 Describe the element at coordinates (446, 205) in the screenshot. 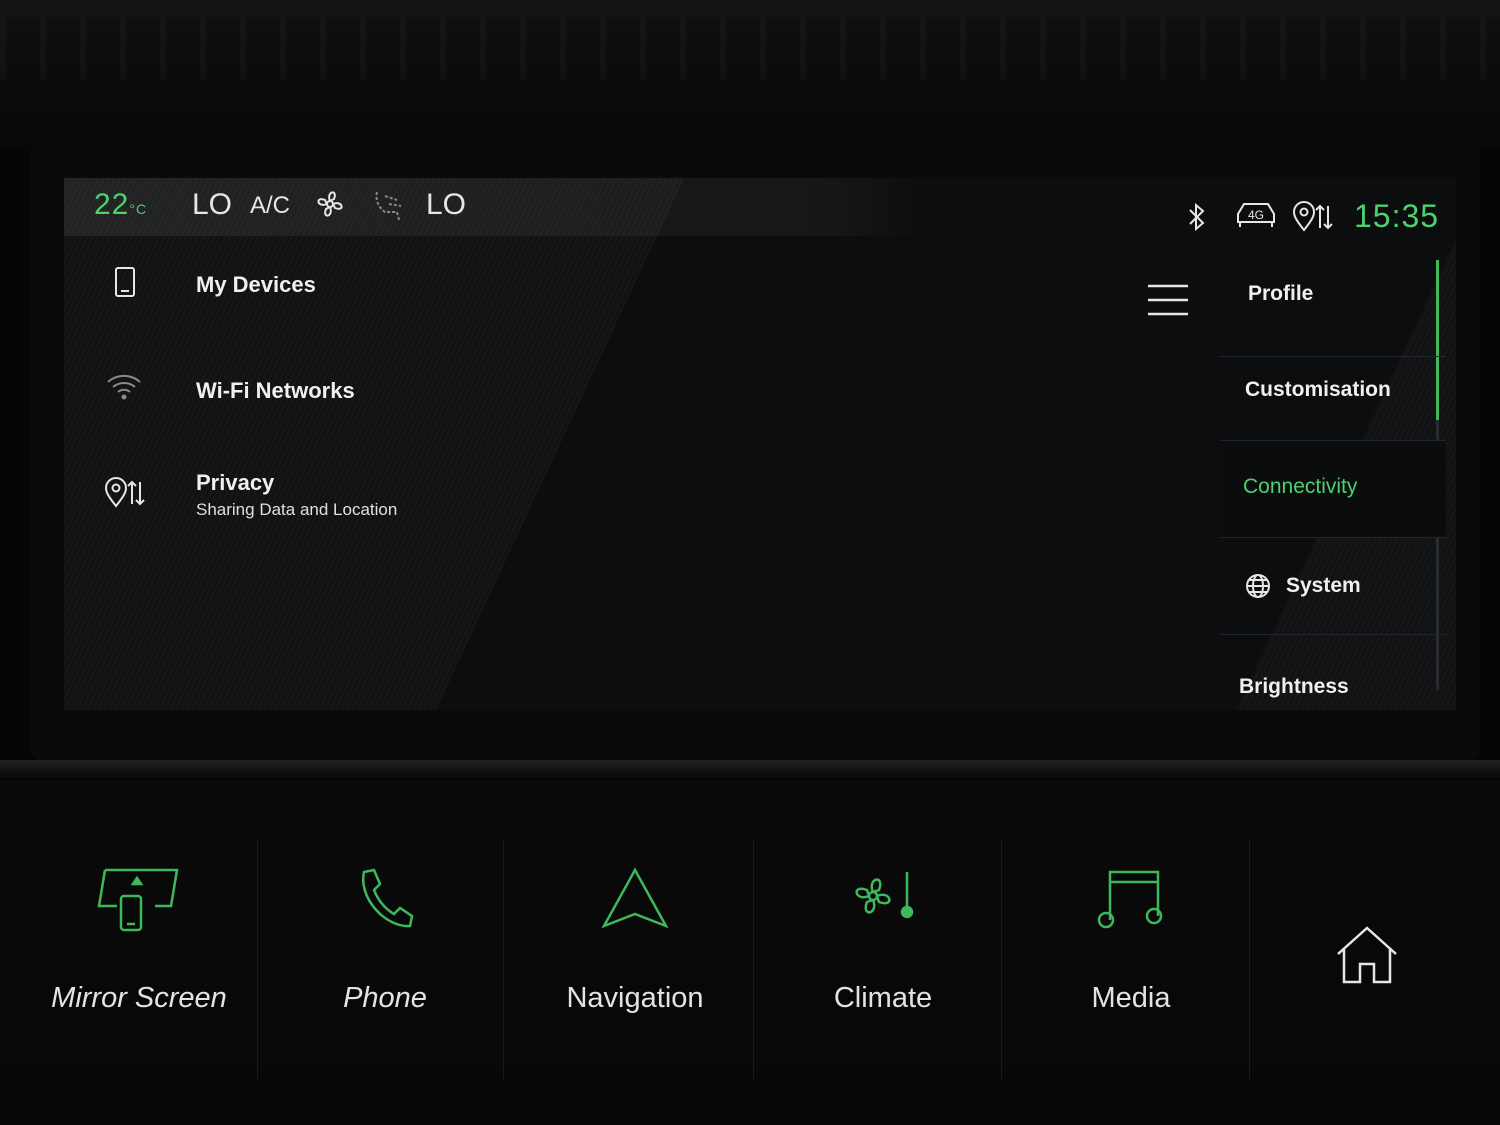

I see `fan-speed-right: LO` at that location.